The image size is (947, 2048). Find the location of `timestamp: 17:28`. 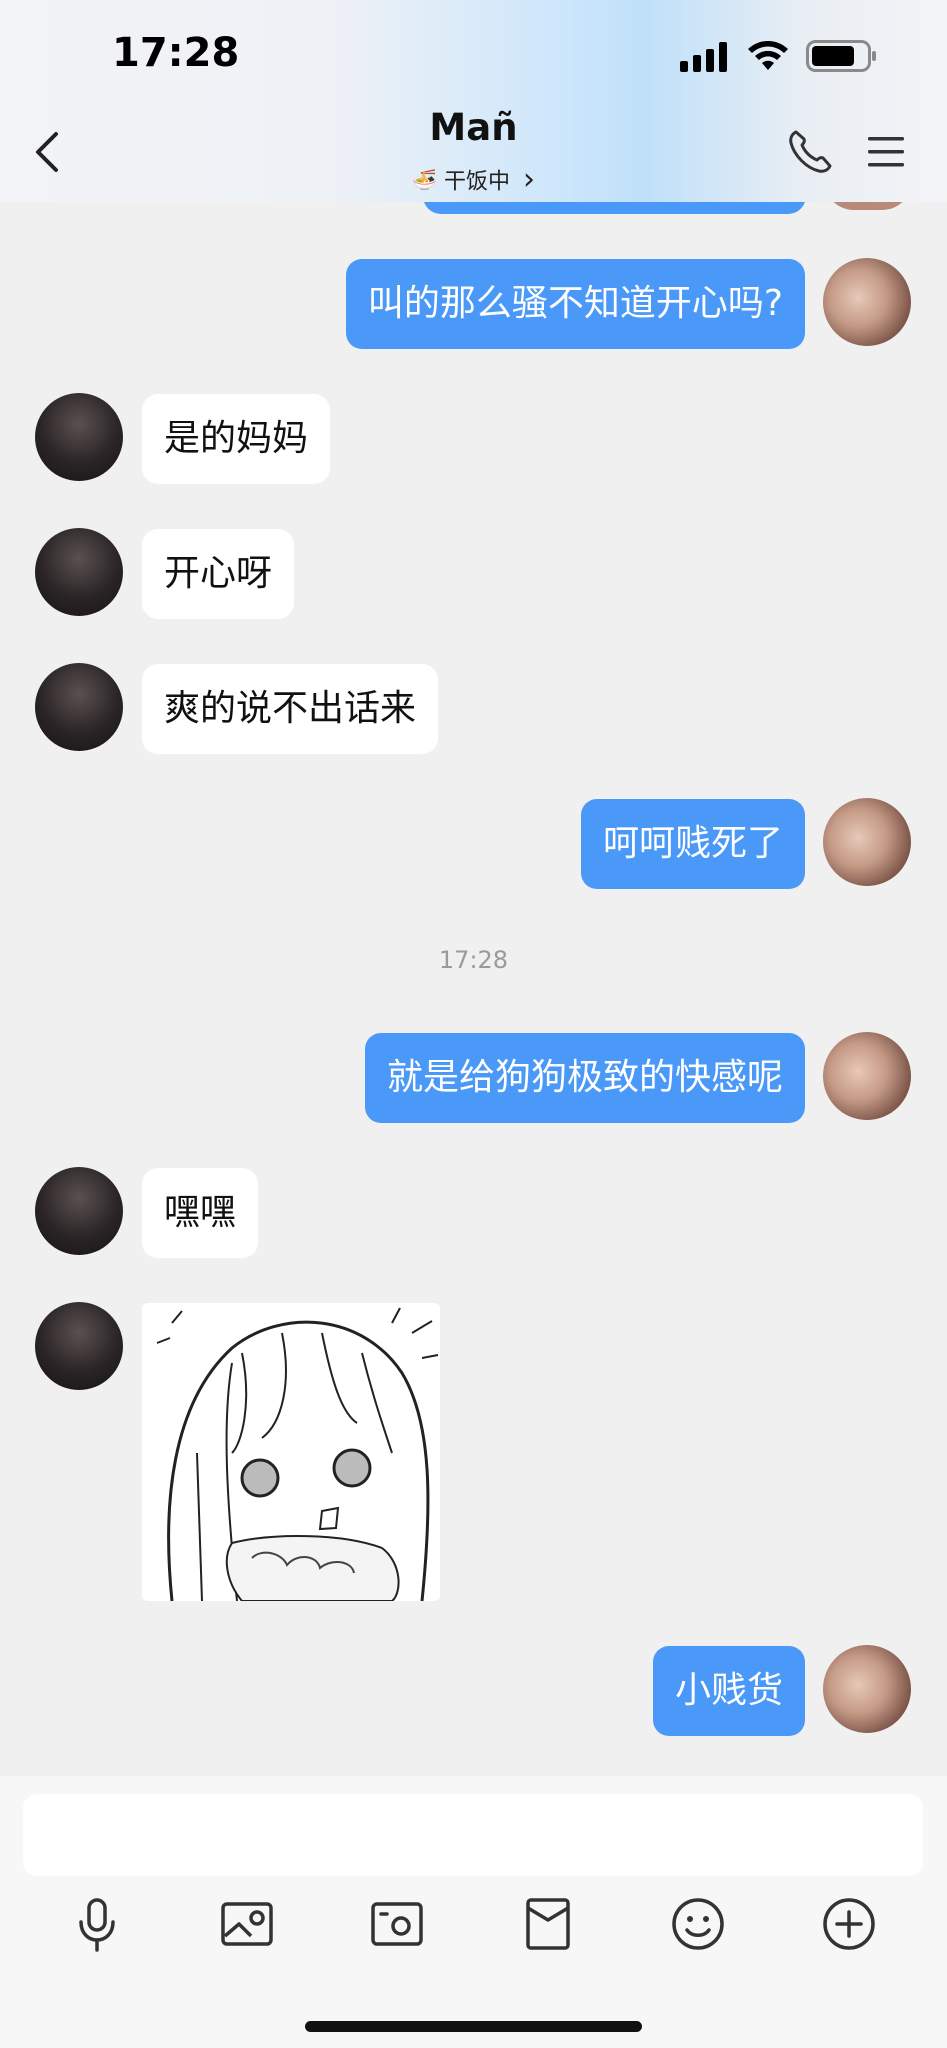

timestamp: 17:28 is located at coordinates (473, 960).